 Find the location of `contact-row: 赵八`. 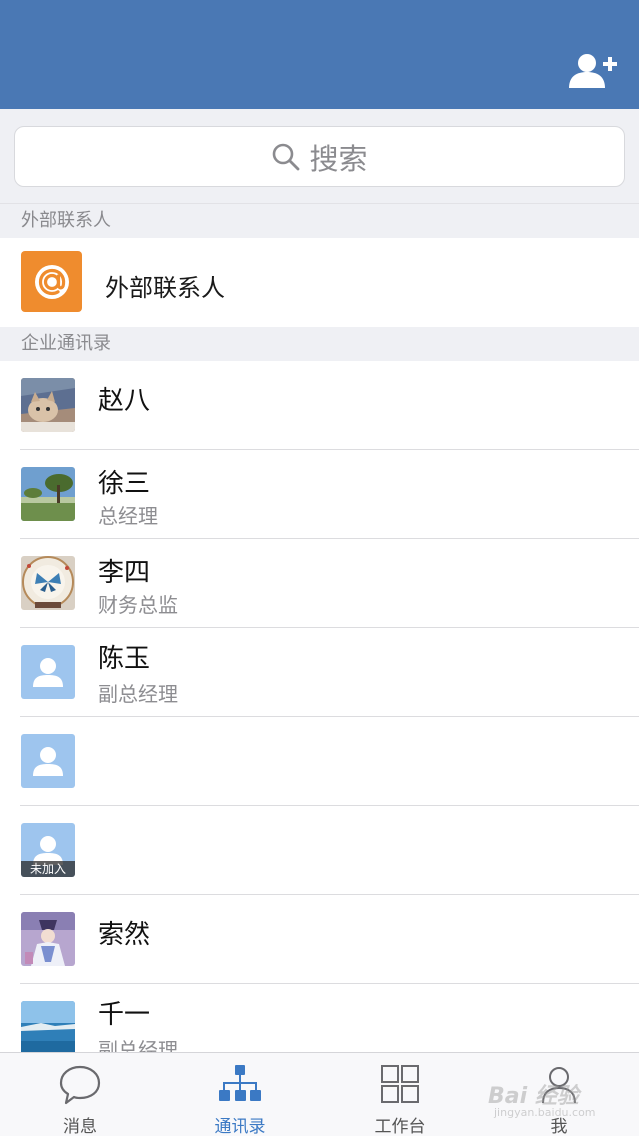

contact-row: 赵八 is located at coordinates (319, 405).